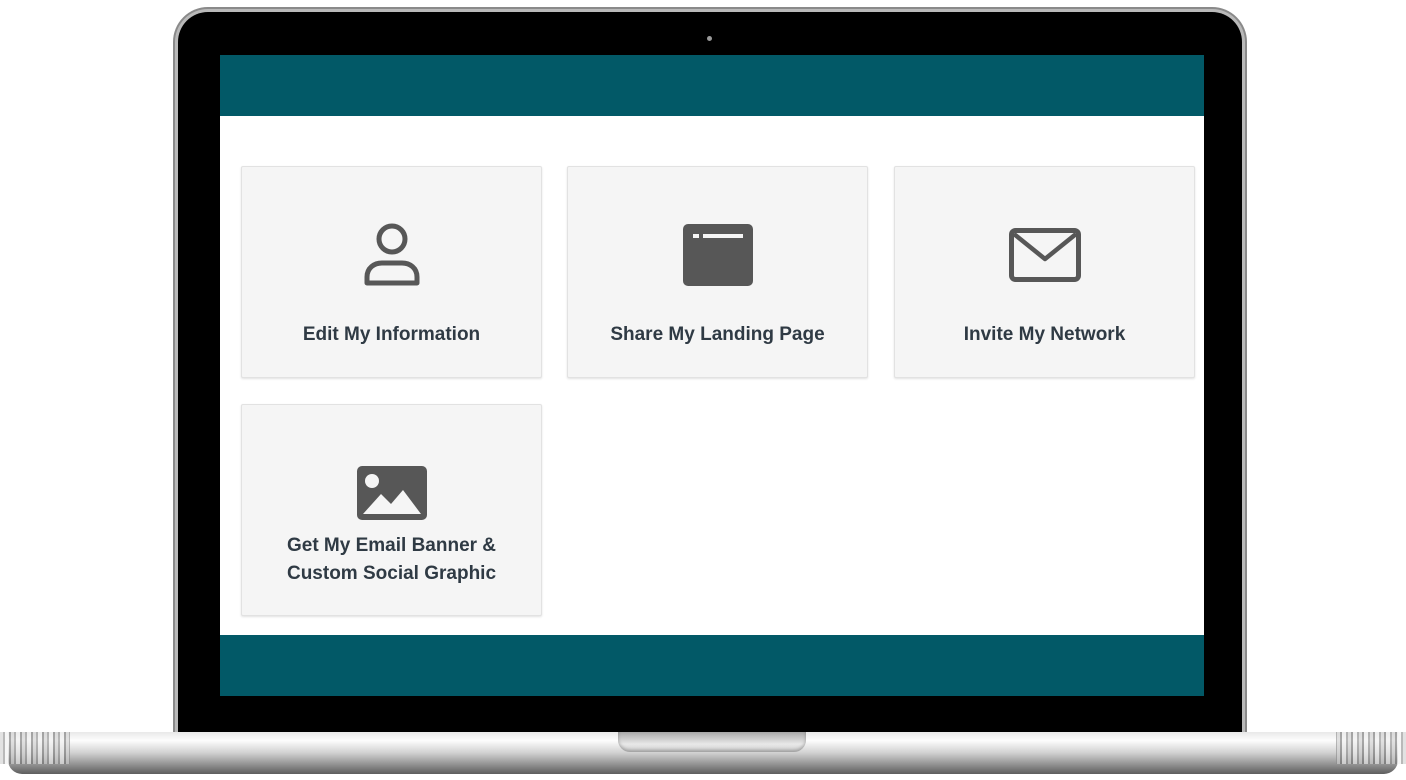 The height and width of the screenshot is (780, 1406). Describe the element at coordinates (1044, 334) in the screenshot. I see `tile-label: Invite My Network` at that location.